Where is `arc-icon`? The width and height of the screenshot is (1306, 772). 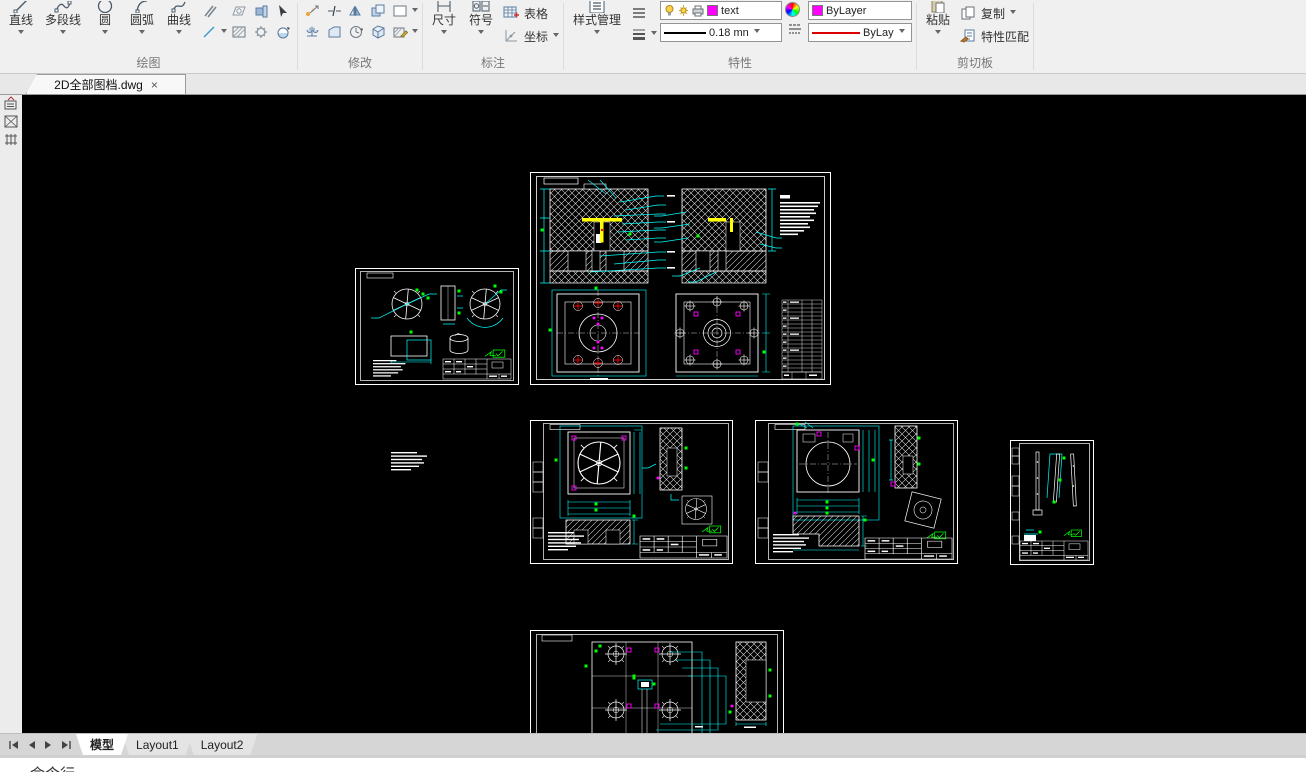
arc-icon is located at coordinates (142, 7).